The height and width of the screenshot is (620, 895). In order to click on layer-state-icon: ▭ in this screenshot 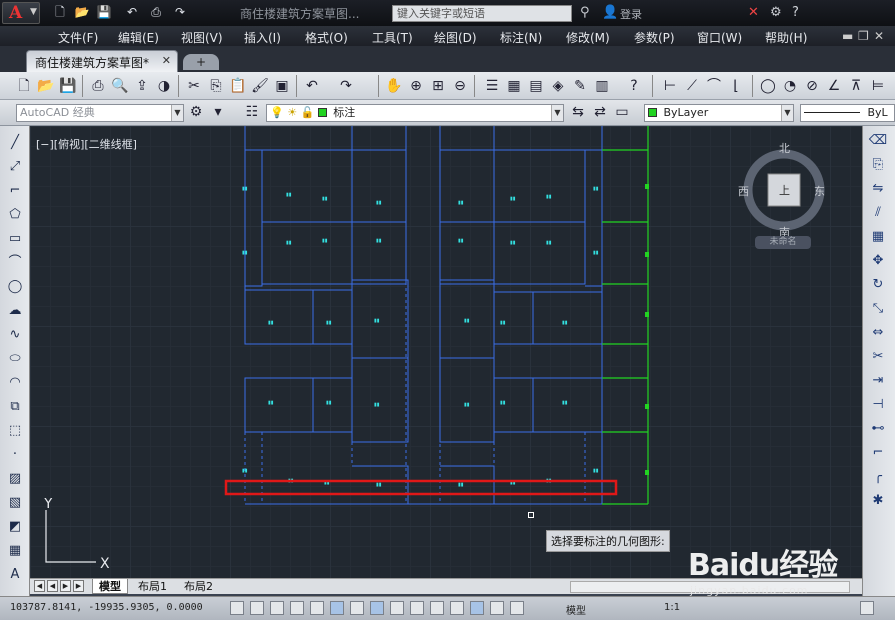, I will do `click(622, 112)`.